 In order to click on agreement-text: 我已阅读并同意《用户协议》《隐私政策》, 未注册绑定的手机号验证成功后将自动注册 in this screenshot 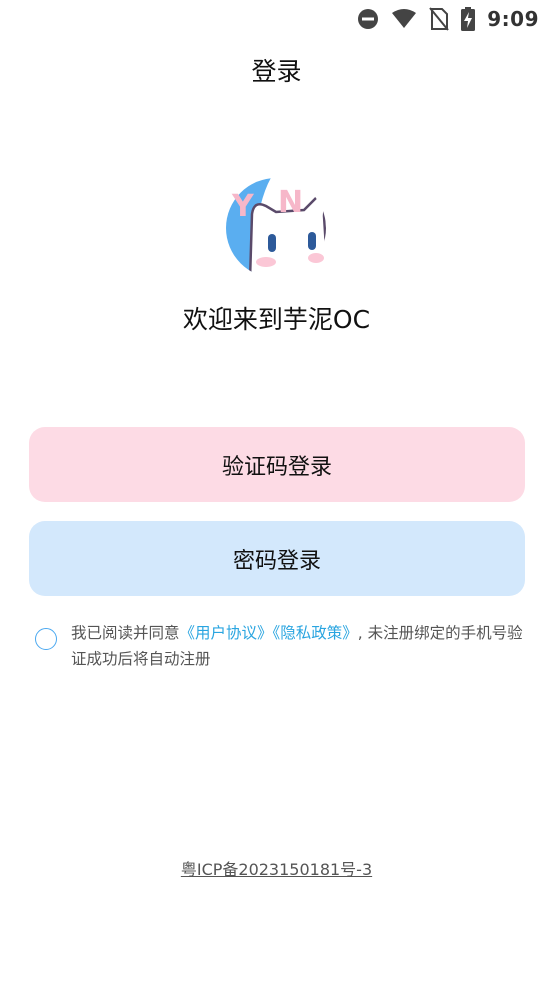, I will do `click(298, 646)`.